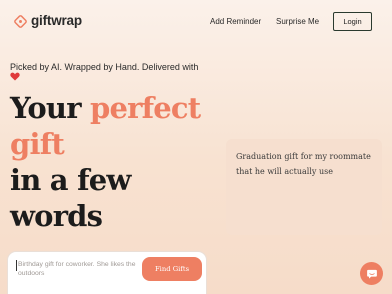 The height and width of the screenshot is (294, 392). I want to click on heart-icon, so click(15, 76).